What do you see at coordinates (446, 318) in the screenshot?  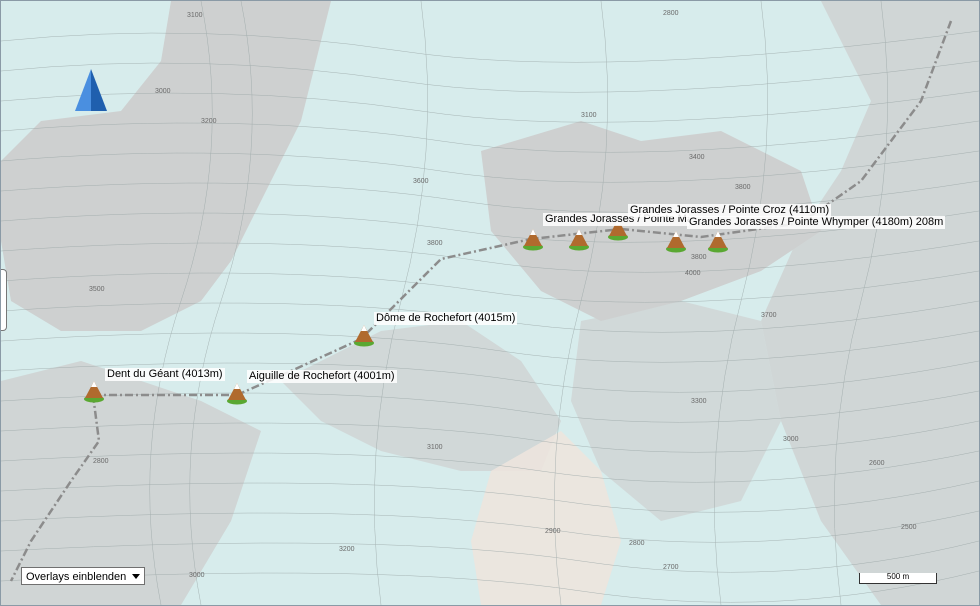 I see `summit-label-dome-de-rochefort: Dôme de Rochefort (4015m)` at bounding box center [446, 318].